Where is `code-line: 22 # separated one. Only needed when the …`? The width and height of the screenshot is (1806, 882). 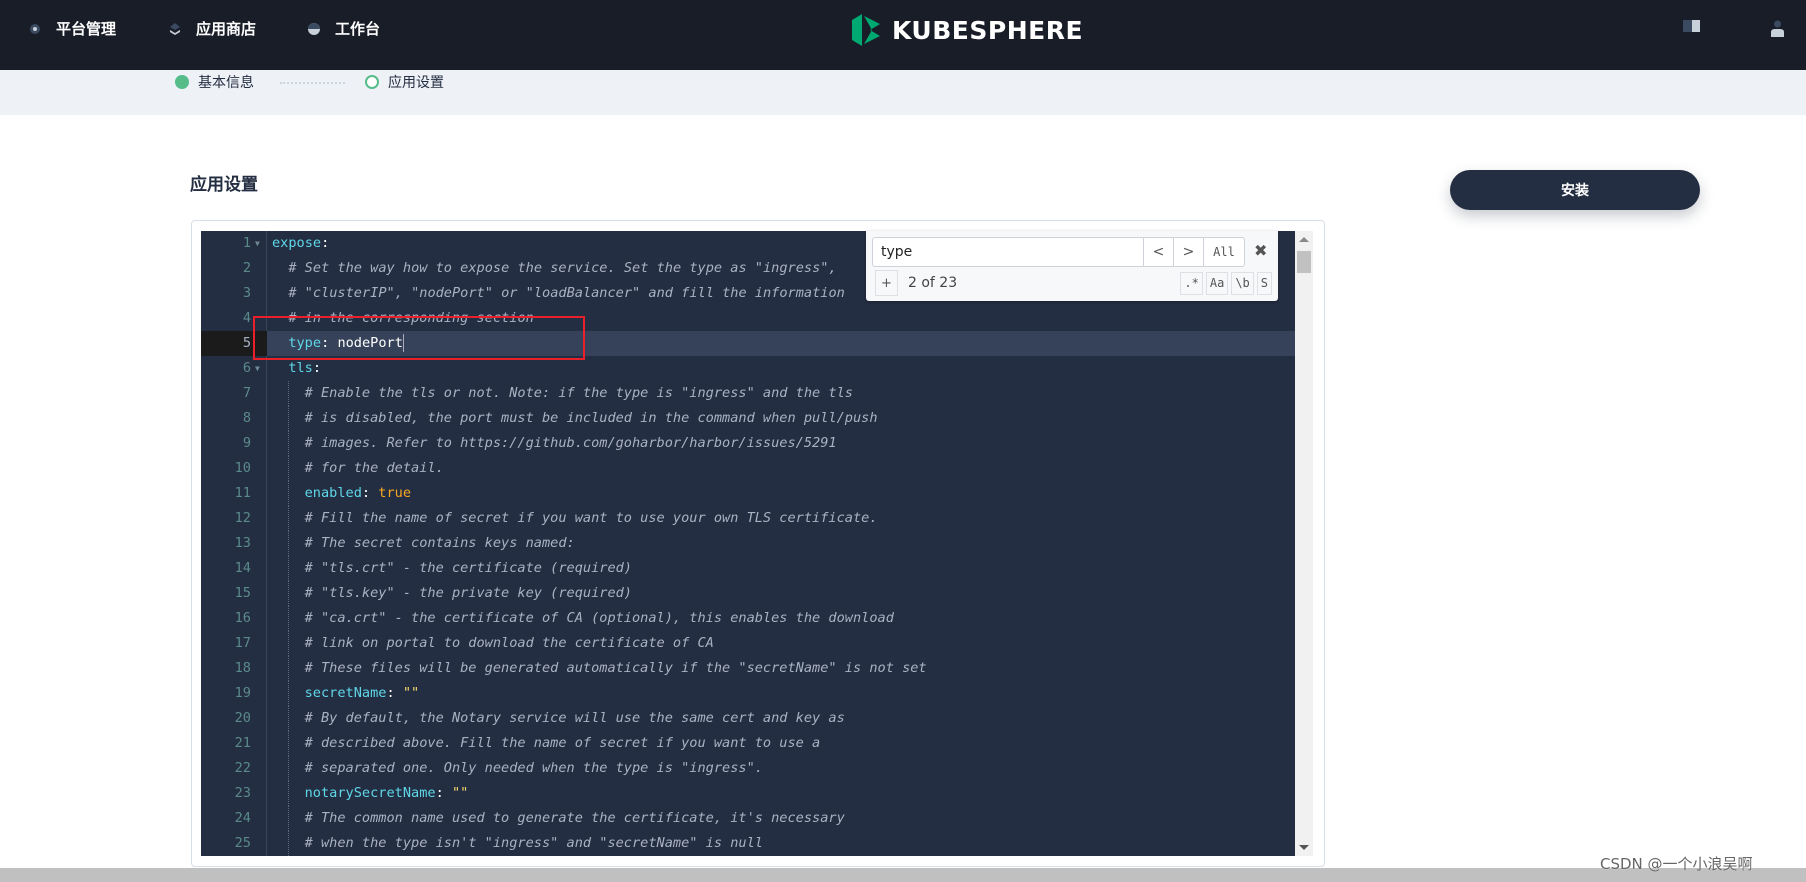
code-line: 22 # separated one. Only needed when the … is located at coordinates (748, 768).